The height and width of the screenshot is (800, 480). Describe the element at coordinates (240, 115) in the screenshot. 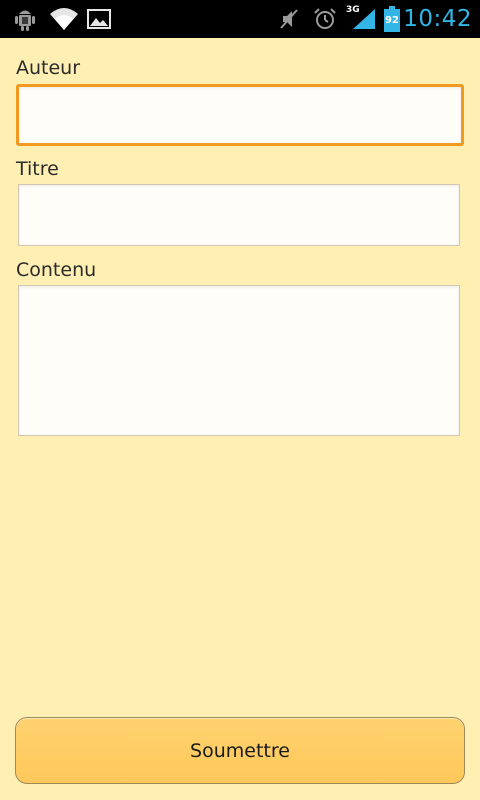

I see `author-input` at that location.